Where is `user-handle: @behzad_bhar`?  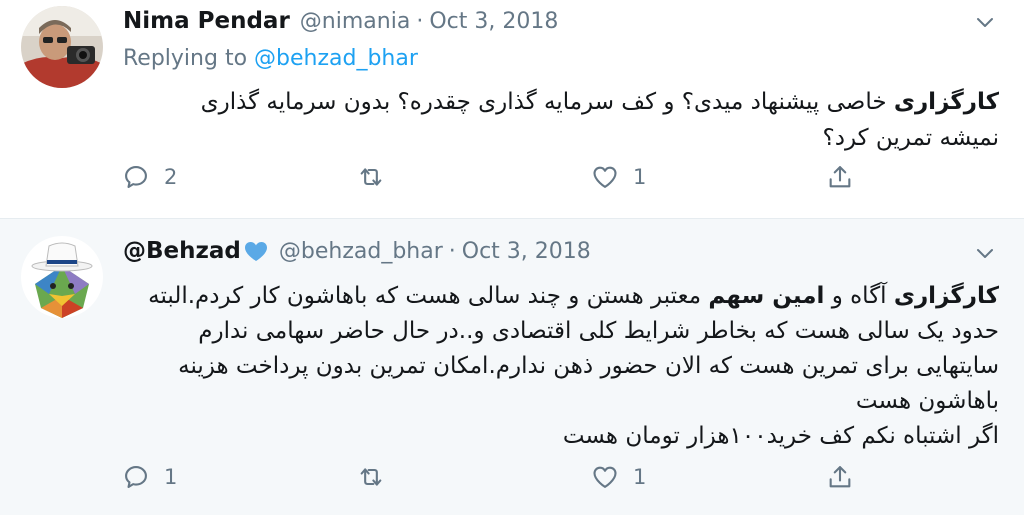
user-handle: @behzad_bhar is located at coordinates (361, 251).